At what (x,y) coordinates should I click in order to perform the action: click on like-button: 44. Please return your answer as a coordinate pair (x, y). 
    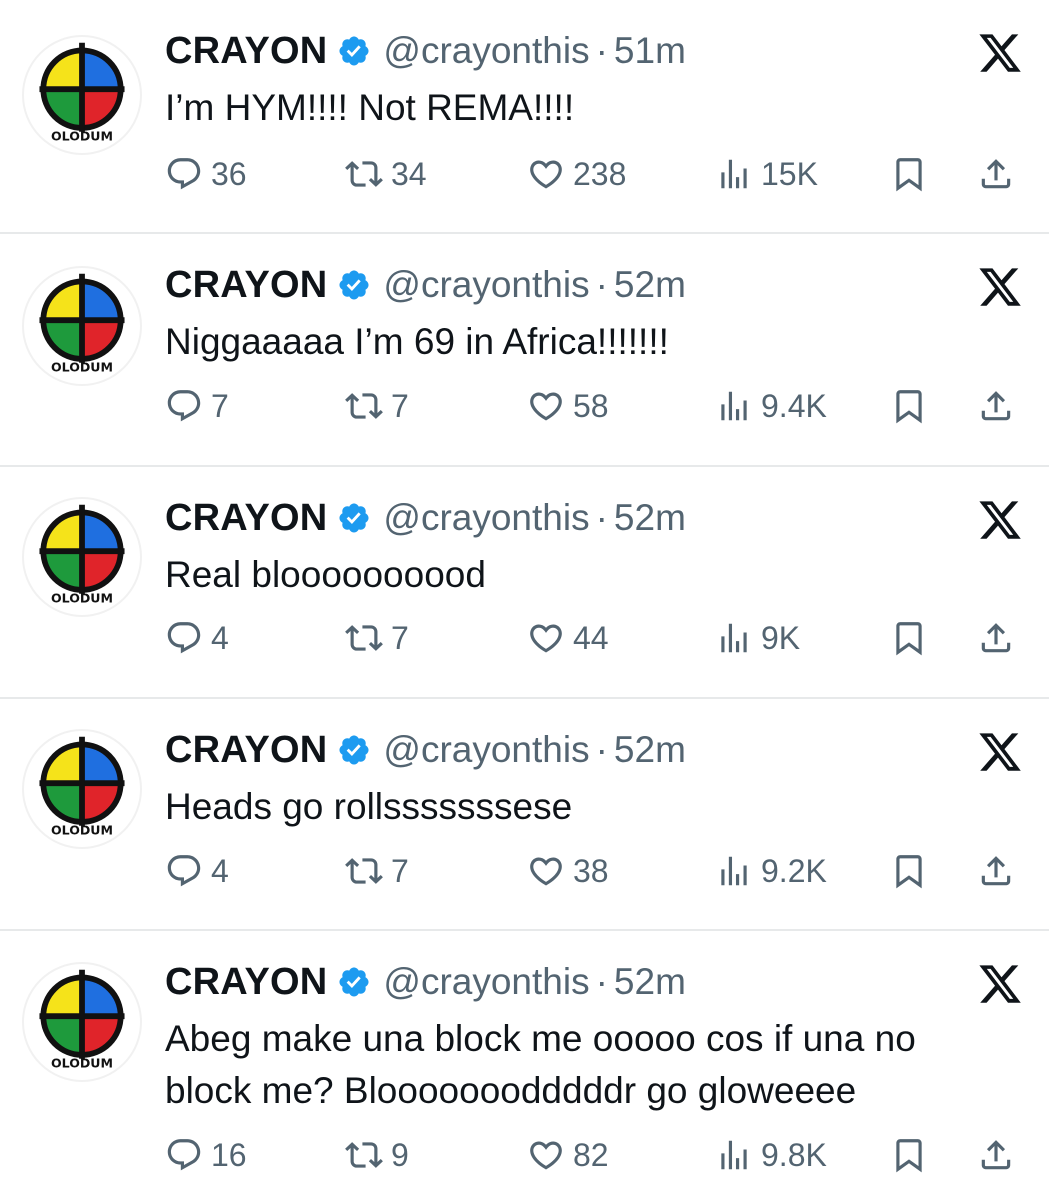
    Looking at the image, I should click on (568, 638).